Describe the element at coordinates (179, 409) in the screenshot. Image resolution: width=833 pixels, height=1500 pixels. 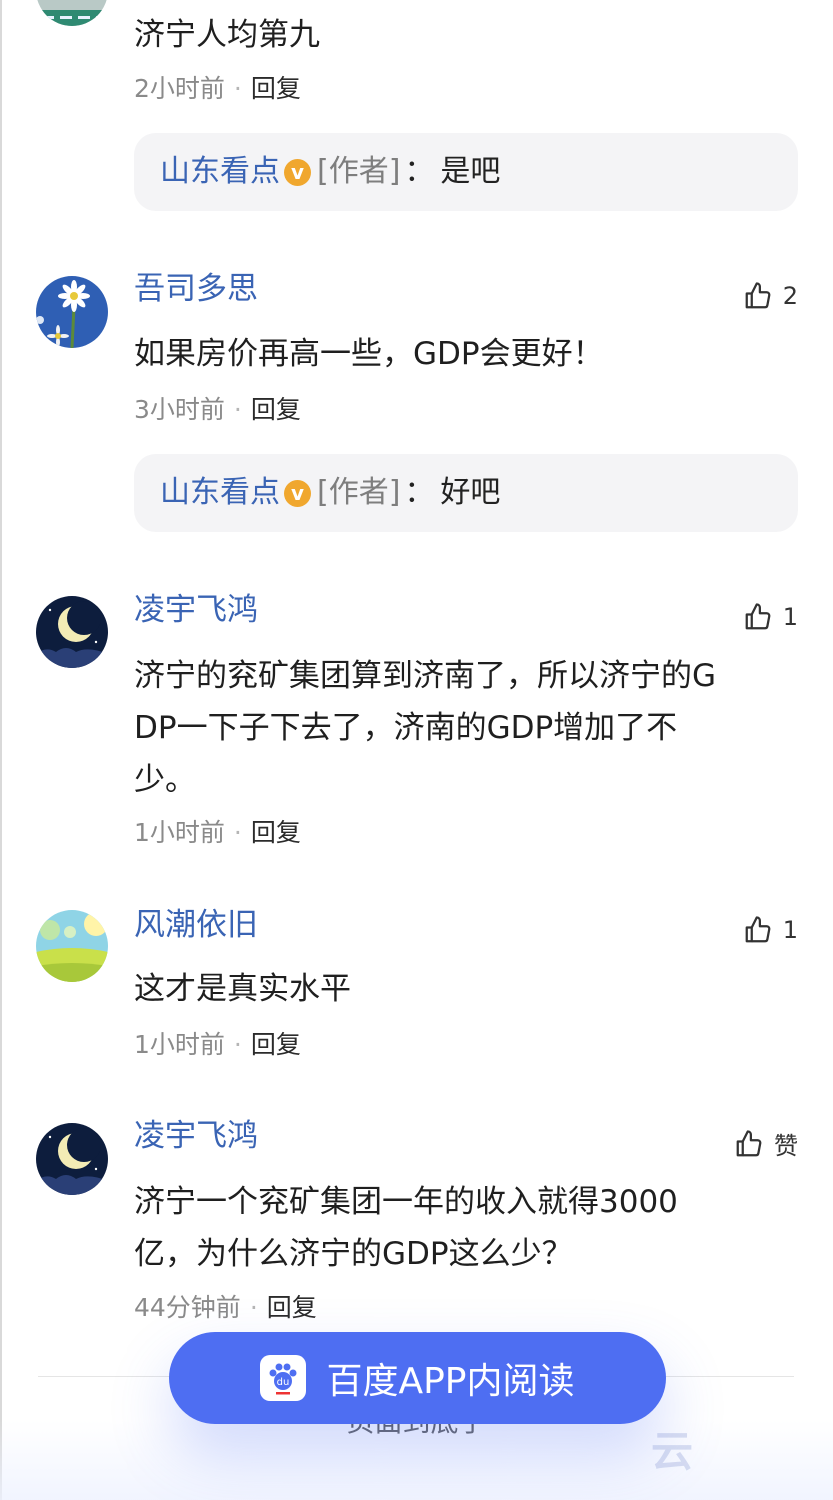
I see `comment-time: 3小时前` at that location.